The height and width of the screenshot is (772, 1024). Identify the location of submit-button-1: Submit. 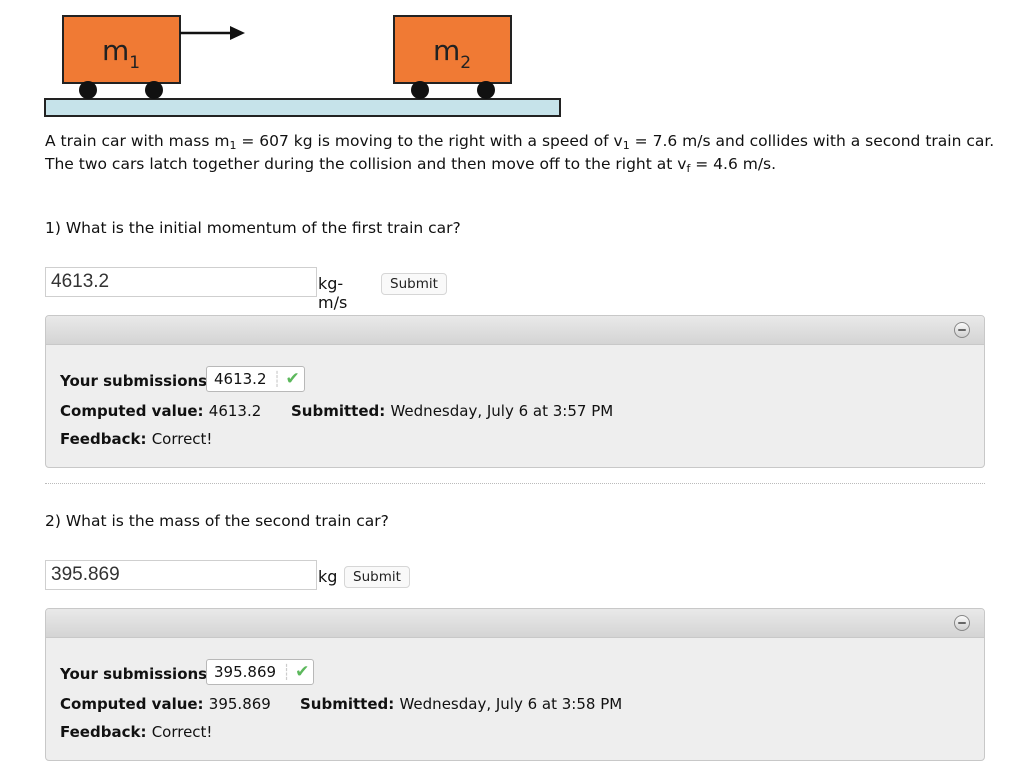
(414, 284).